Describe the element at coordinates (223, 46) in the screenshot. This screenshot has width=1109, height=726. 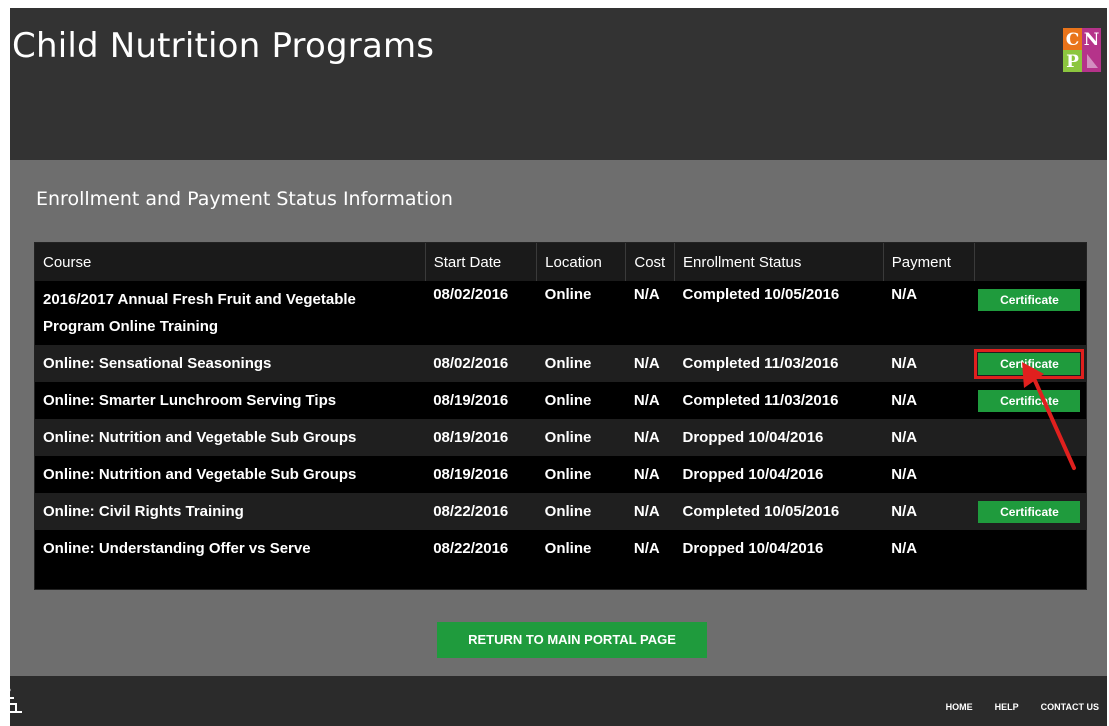
I see `app-title: Child Nutrition Programs` at that location.